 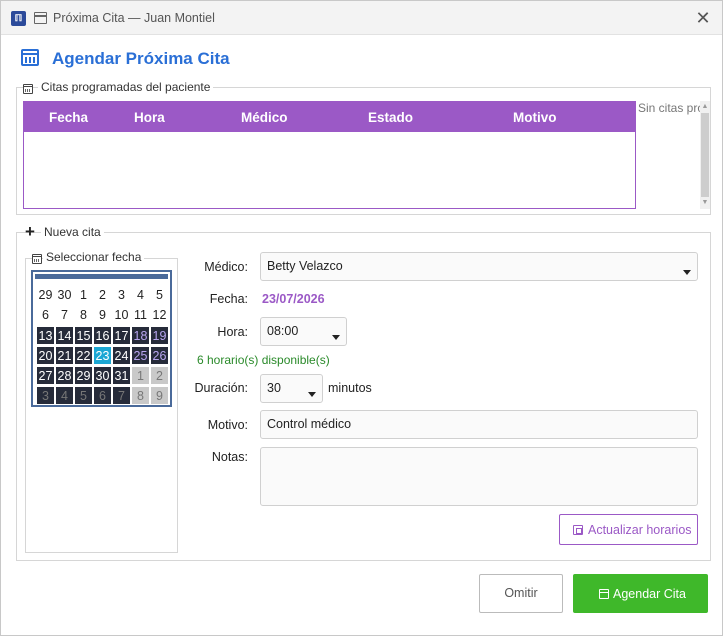 What do you see at coordinates (134, 18) in the screenshot?
I see `window-title: Próxima Cita — Juan Montiel` at bounding box center [134, 18].